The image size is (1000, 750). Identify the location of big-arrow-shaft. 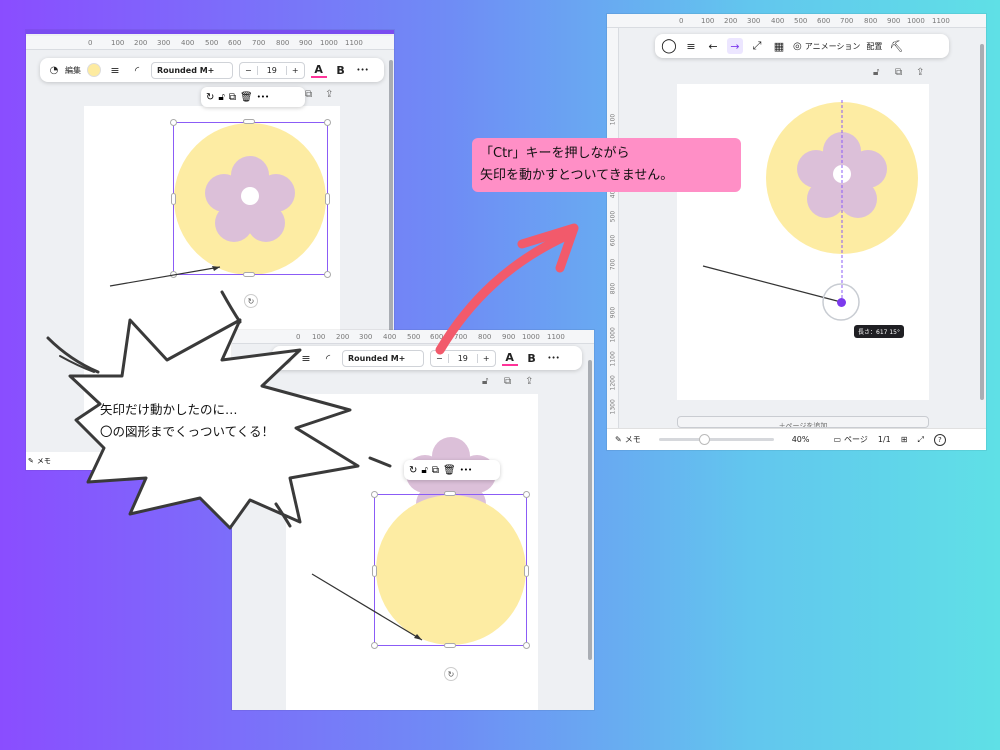
(503, 293).